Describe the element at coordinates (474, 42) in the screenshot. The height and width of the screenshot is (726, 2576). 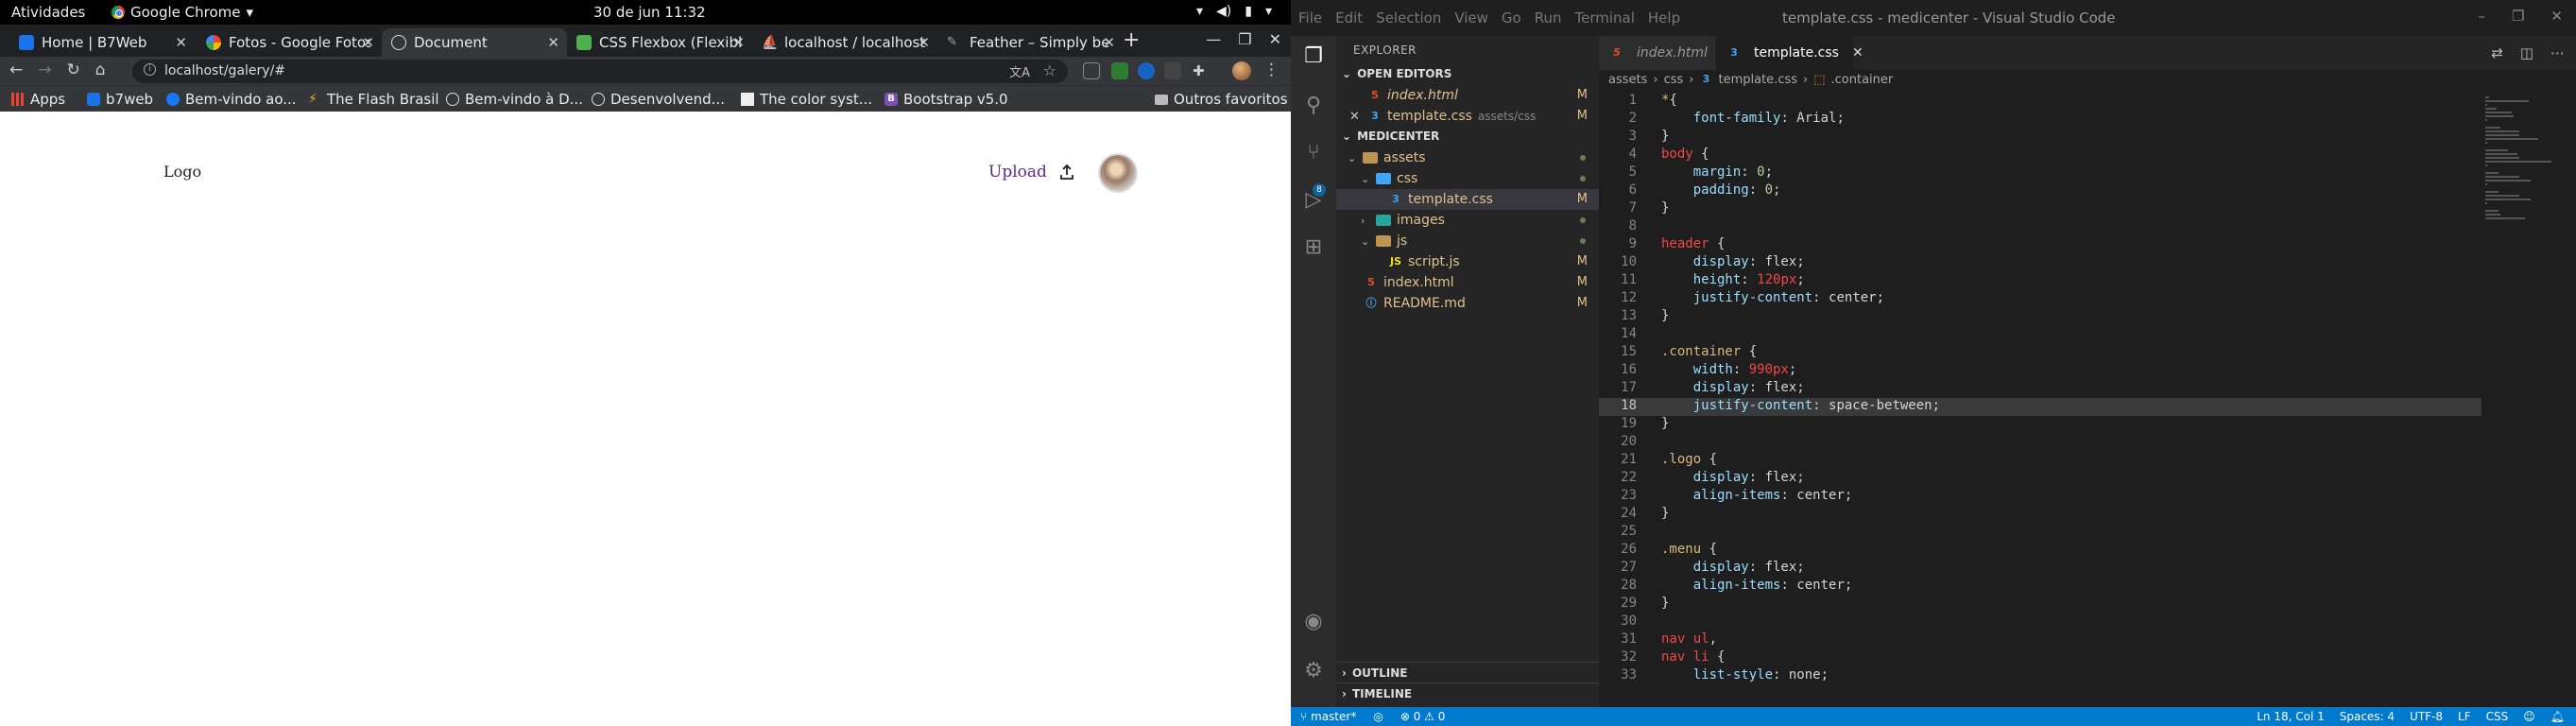
I see `browser-tab-active: Document ✕` at that location.